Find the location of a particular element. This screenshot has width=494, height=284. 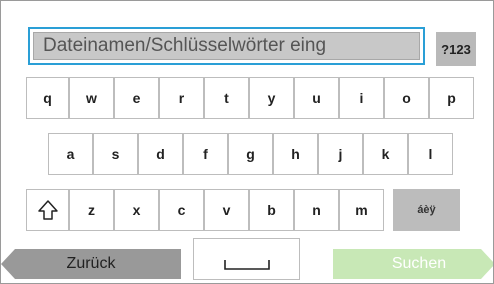

key-label: b is located at coordinates (271, 210).